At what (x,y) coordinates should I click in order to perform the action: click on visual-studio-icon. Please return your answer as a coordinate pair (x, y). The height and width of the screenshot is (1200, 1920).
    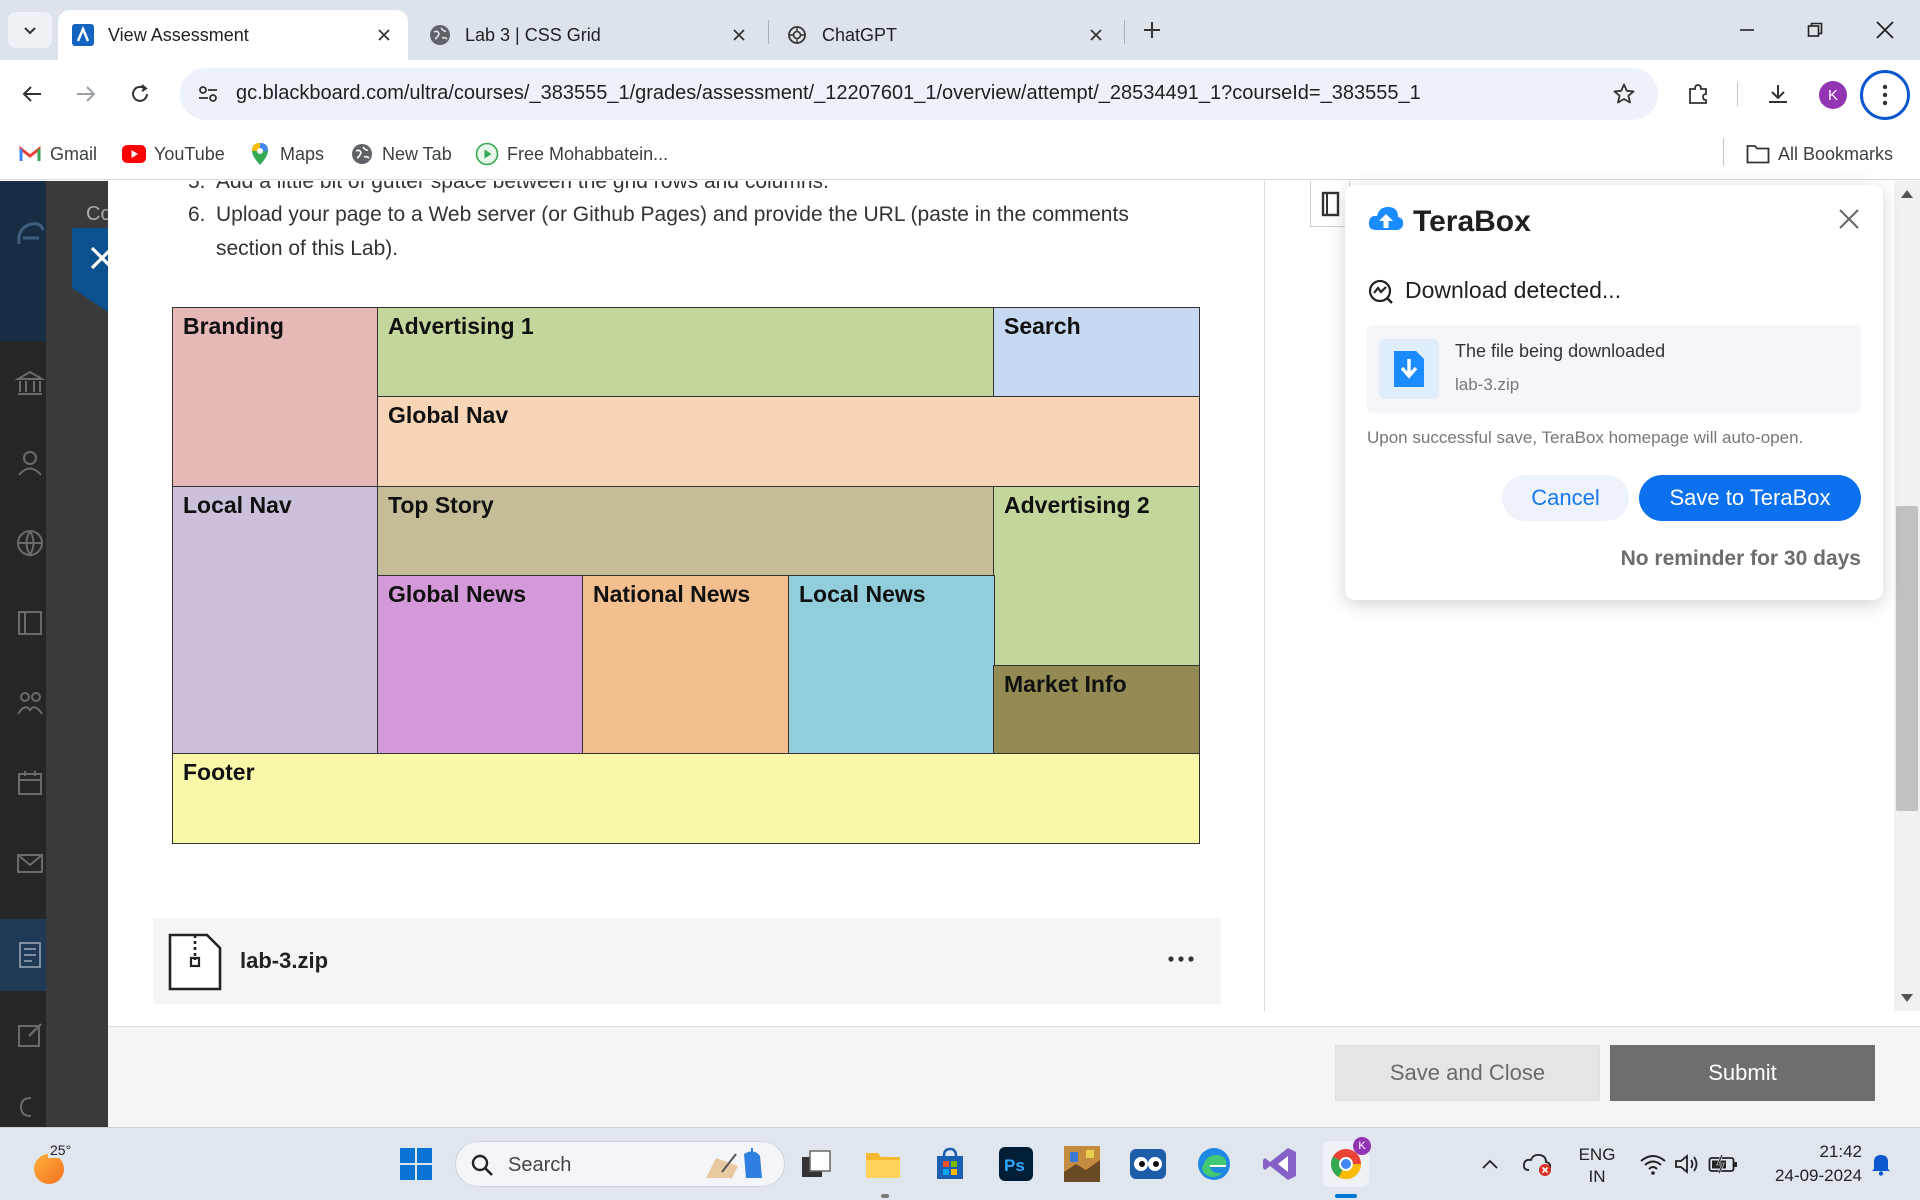
    Looking at the image, I should click on (1280, 1164).